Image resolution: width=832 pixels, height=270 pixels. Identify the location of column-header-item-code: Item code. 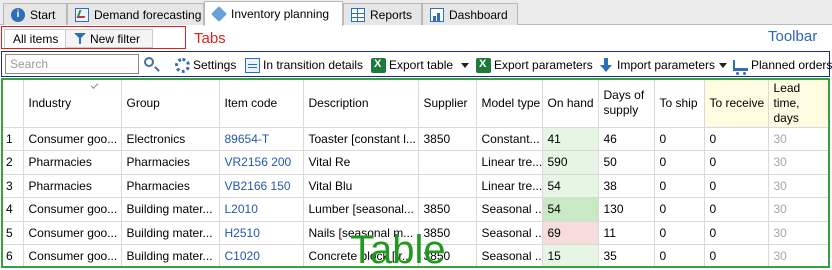
(261, 104).